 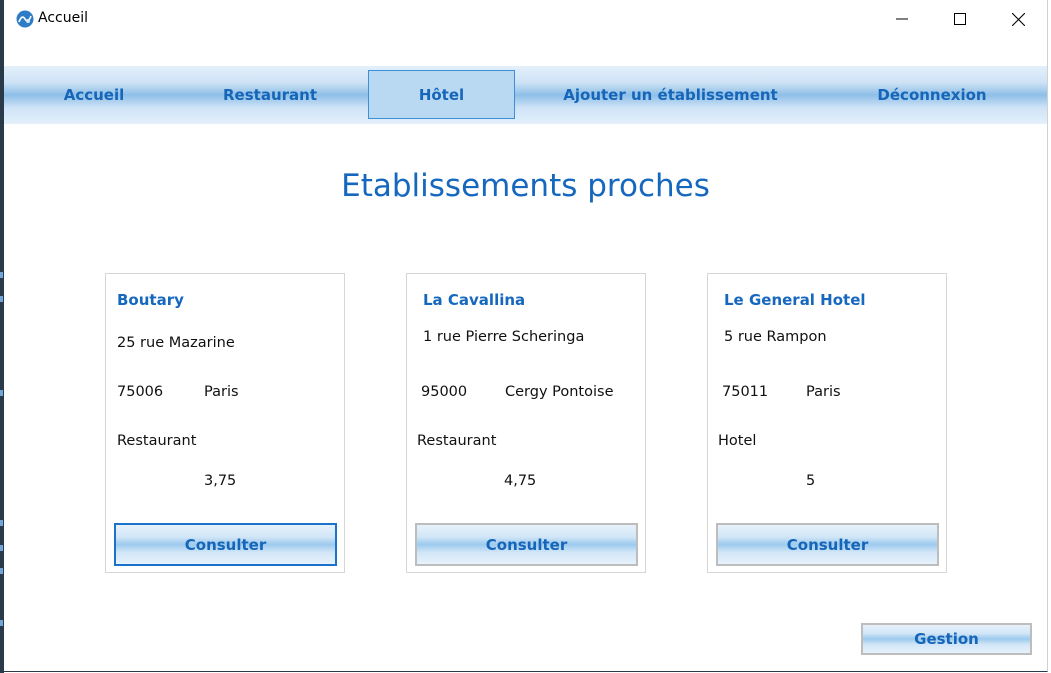 What do you see at coordinates (559, 392) in the screenshot?
I see `establishment-city: Cergy Pontoise` at bounding box center [559, 392].